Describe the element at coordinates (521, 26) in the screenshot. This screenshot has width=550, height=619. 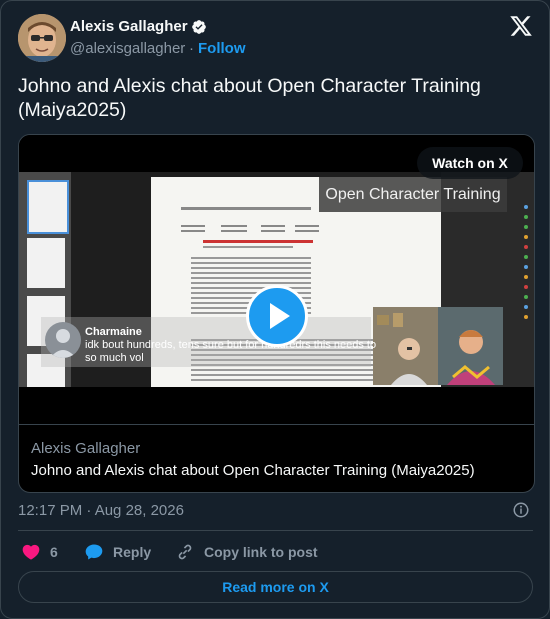
I see `x-logo-icon` at that location.